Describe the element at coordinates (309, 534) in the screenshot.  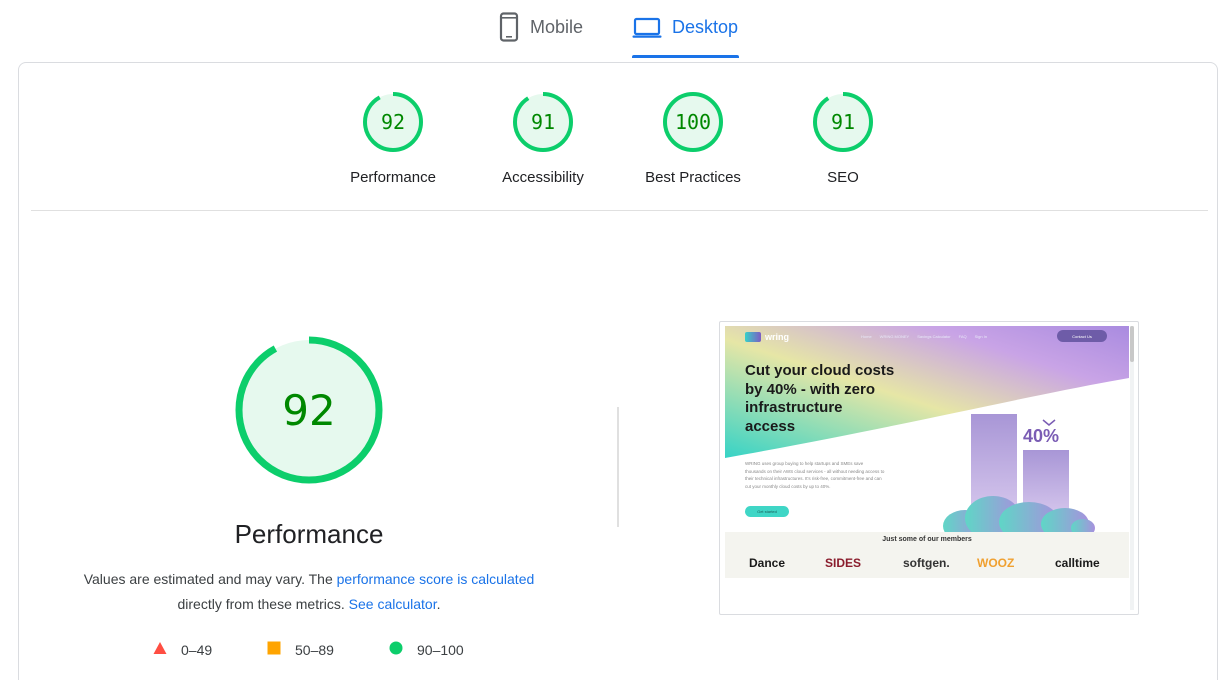
I see `performance-title: Performance` at that location.